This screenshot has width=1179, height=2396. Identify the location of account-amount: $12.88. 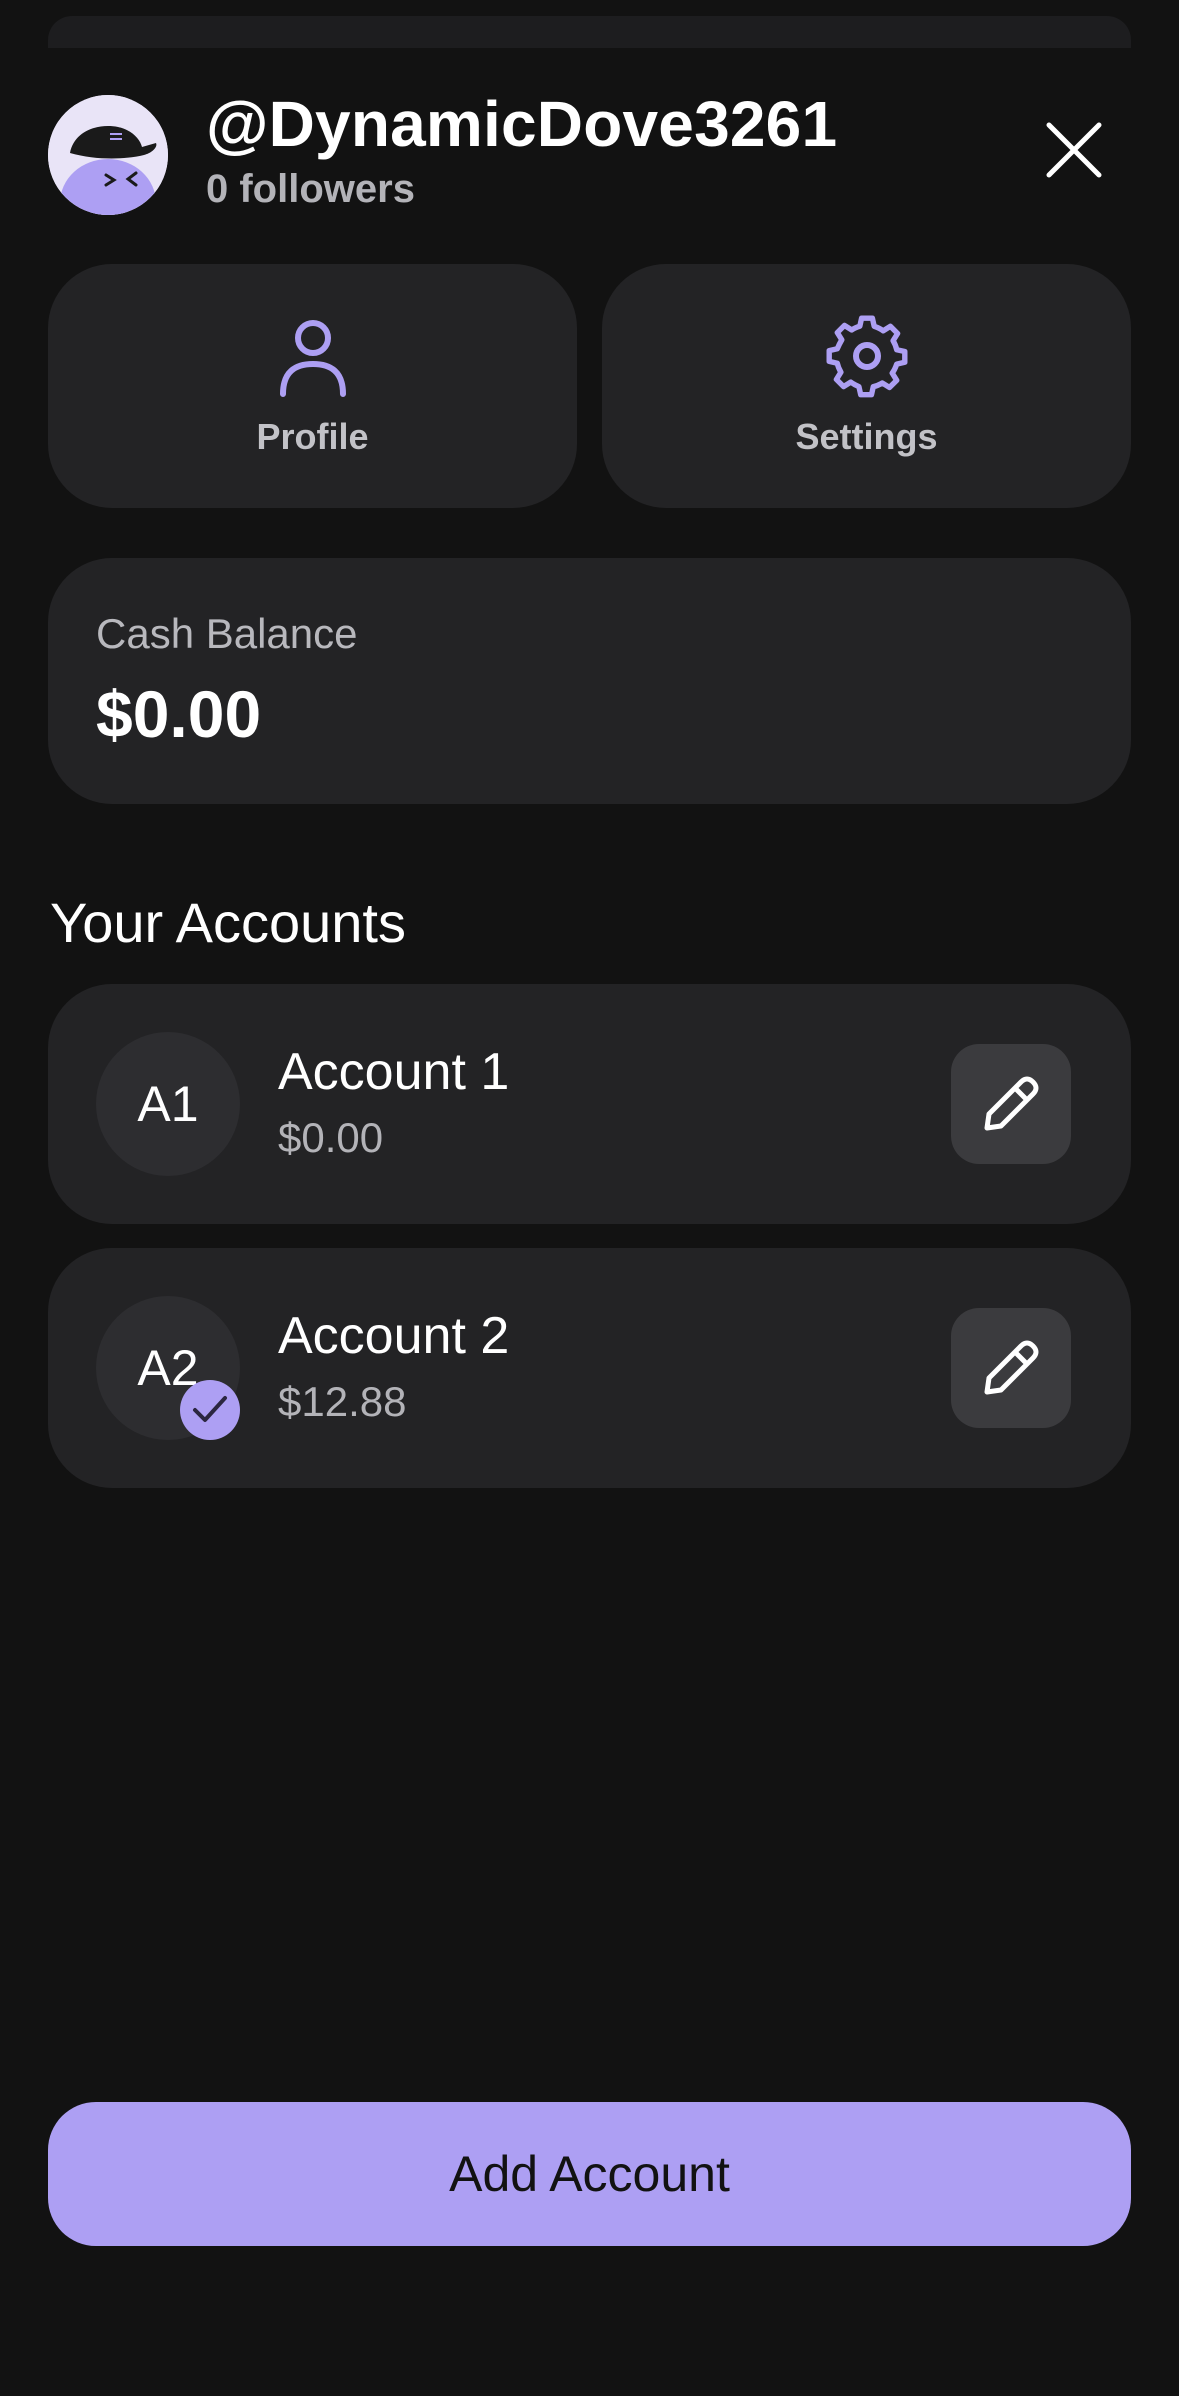
(342, 1401).